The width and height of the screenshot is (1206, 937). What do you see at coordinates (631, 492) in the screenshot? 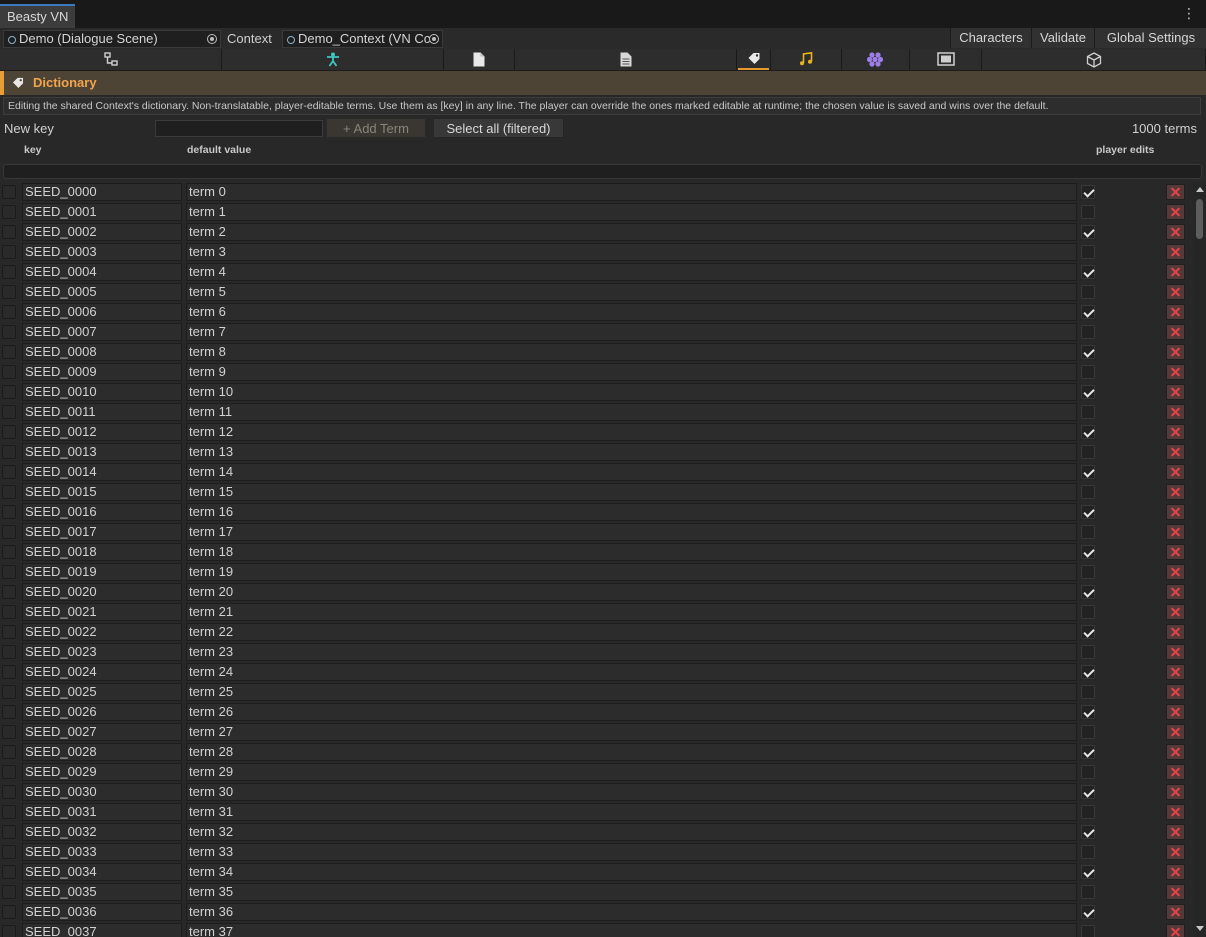
I see `value-field: term 15` at bounding box center [631, 492].